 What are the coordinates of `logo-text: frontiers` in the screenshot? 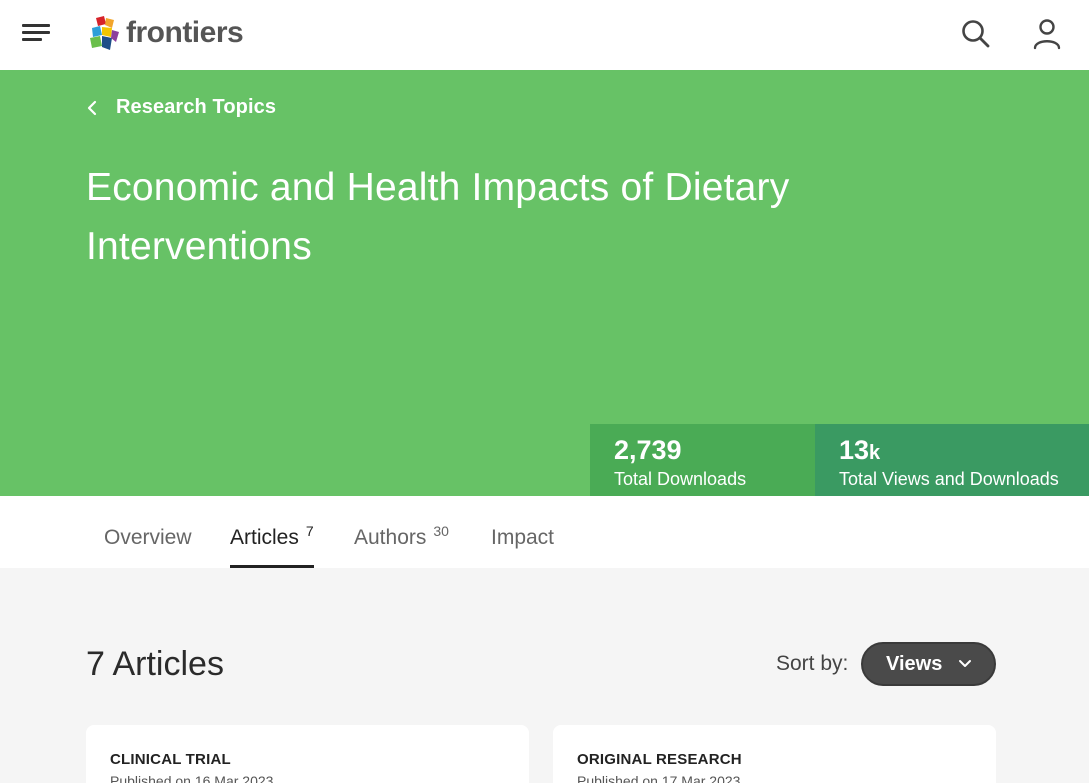 It's located at (185, 32).